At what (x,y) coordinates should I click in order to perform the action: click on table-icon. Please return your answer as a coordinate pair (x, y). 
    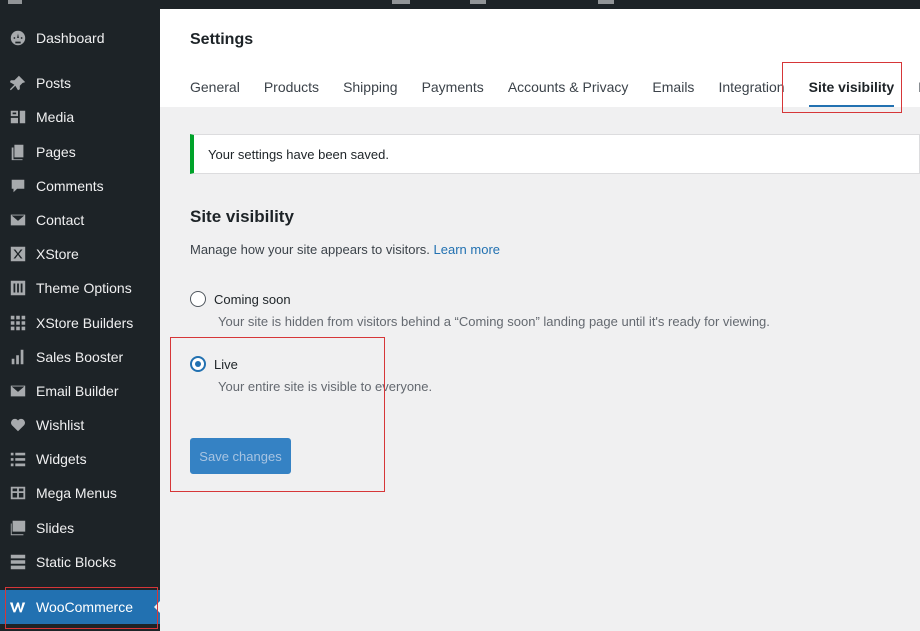
    Looking at the image, I should click on (18, 493).